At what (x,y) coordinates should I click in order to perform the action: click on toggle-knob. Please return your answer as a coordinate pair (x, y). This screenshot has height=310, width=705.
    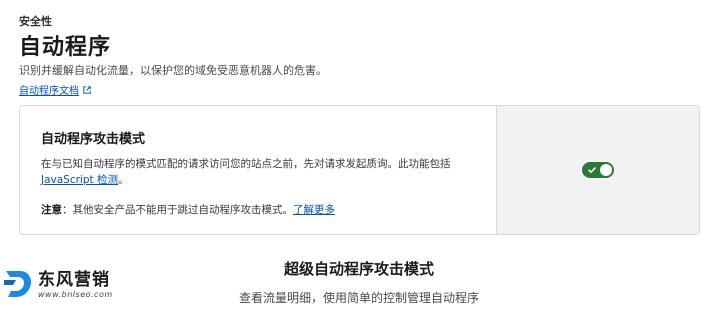
    Looking at the image, I should click on (606, 170).